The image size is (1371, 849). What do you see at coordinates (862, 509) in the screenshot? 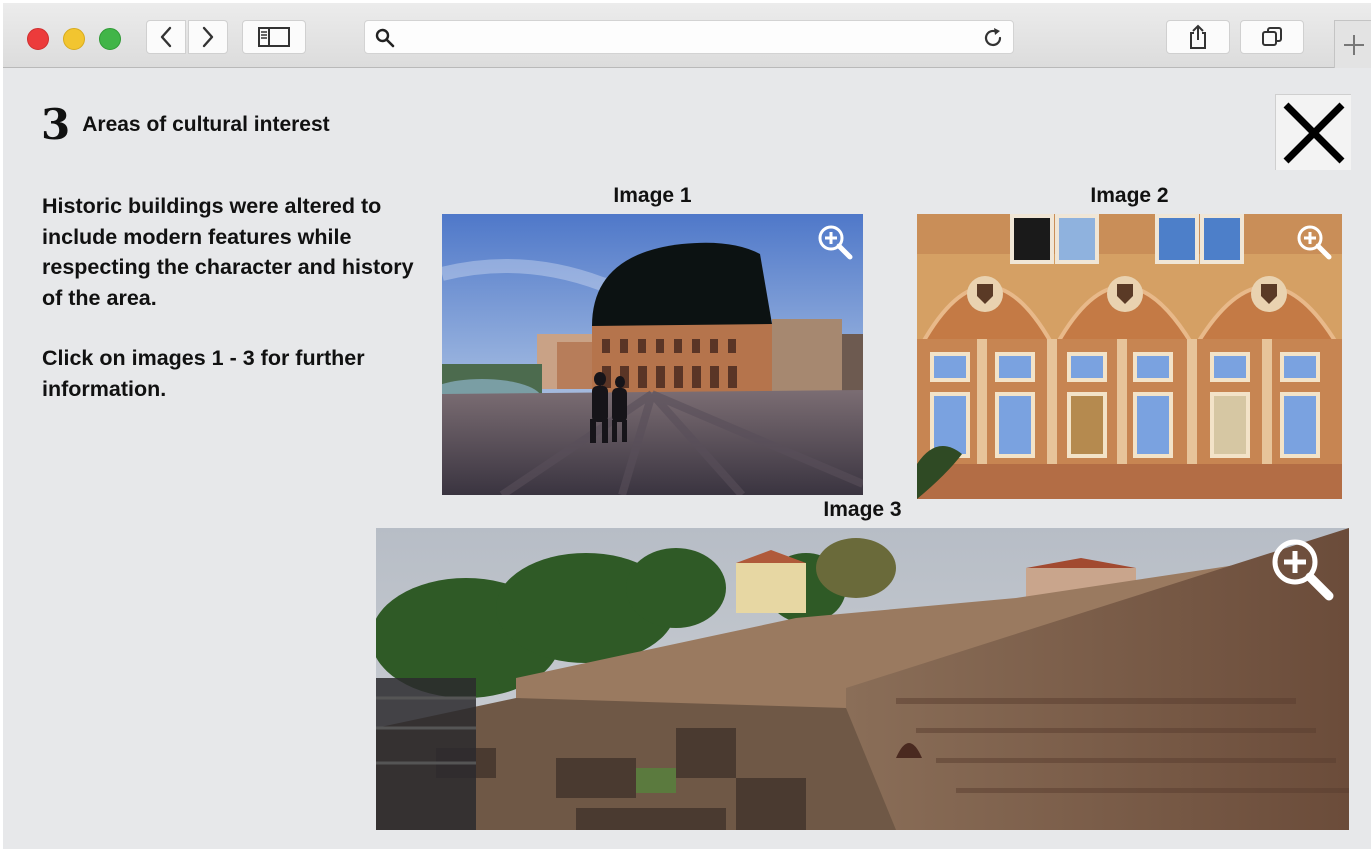
I see `image-3-label: Image 3` at bounding box center [862, 509].